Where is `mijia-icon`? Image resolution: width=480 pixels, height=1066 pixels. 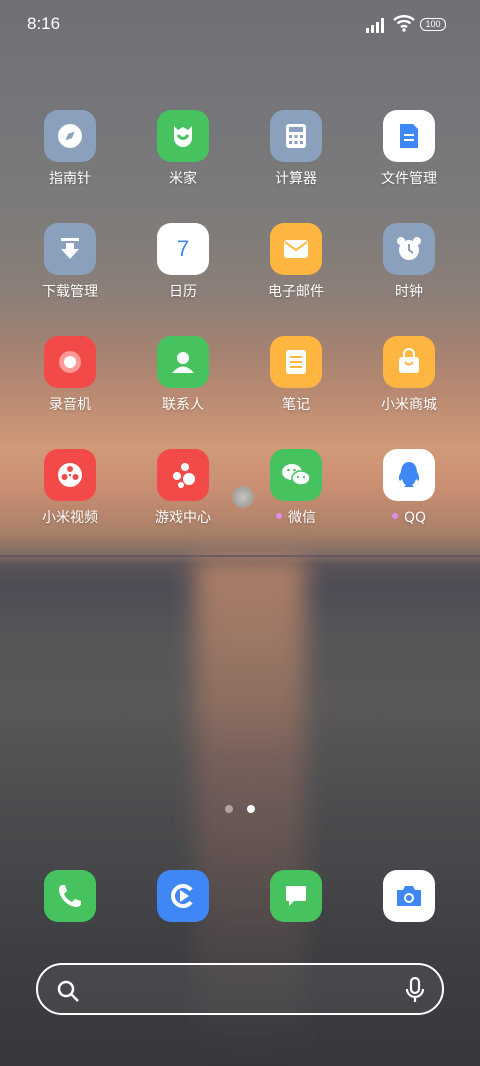
mijia-icon is located at coordinates (183, 136).